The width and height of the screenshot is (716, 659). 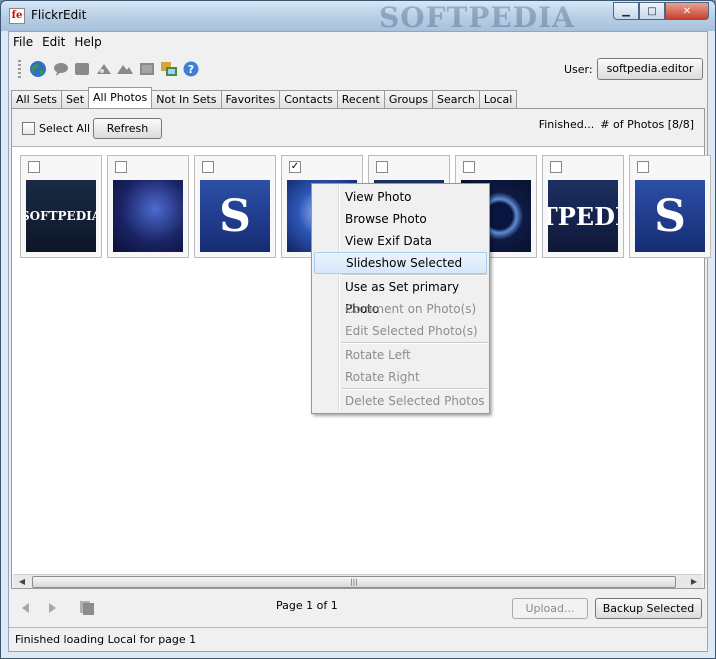 What do you see at coordinates (148, 216) in the screenshot?
I see `photo-image` at bounding box center [148, 216].